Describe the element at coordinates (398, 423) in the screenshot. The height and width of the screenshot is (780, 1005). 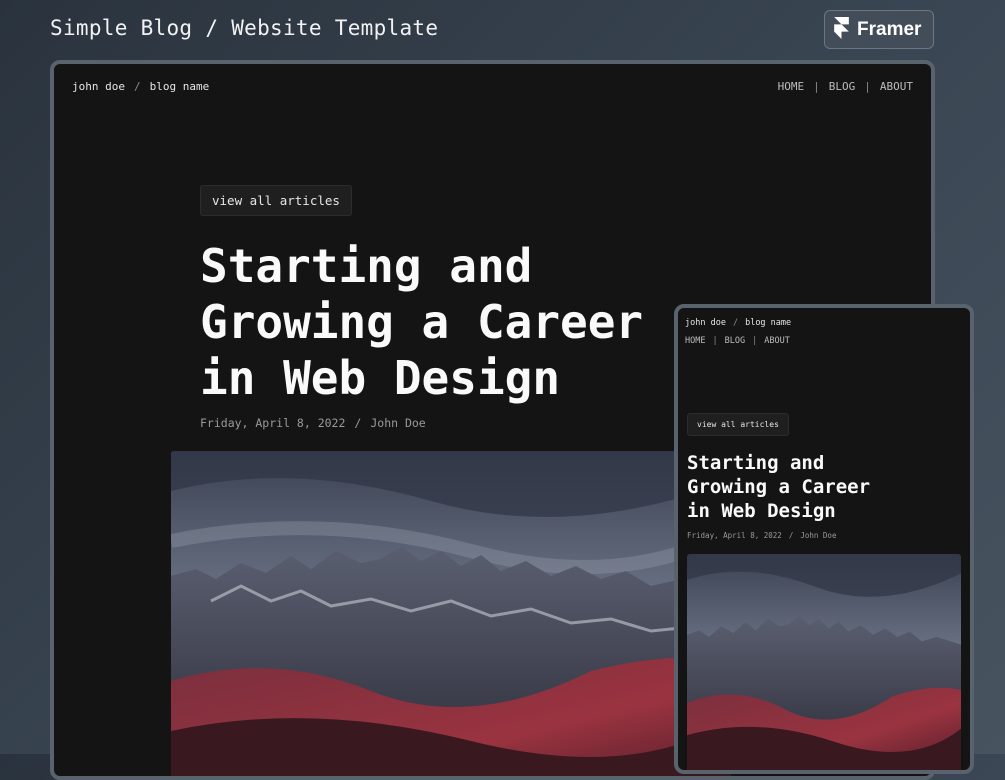
I see `article-author: John Doe` at that location.